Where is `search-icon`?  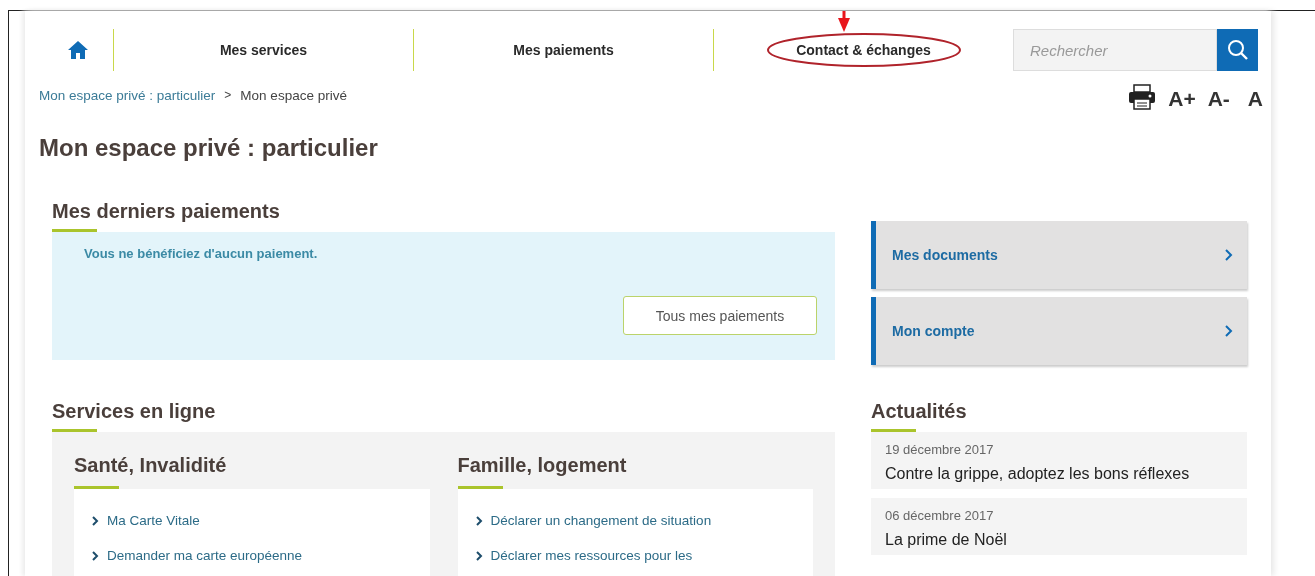
search-icon is located at coordinates (1237, 50).